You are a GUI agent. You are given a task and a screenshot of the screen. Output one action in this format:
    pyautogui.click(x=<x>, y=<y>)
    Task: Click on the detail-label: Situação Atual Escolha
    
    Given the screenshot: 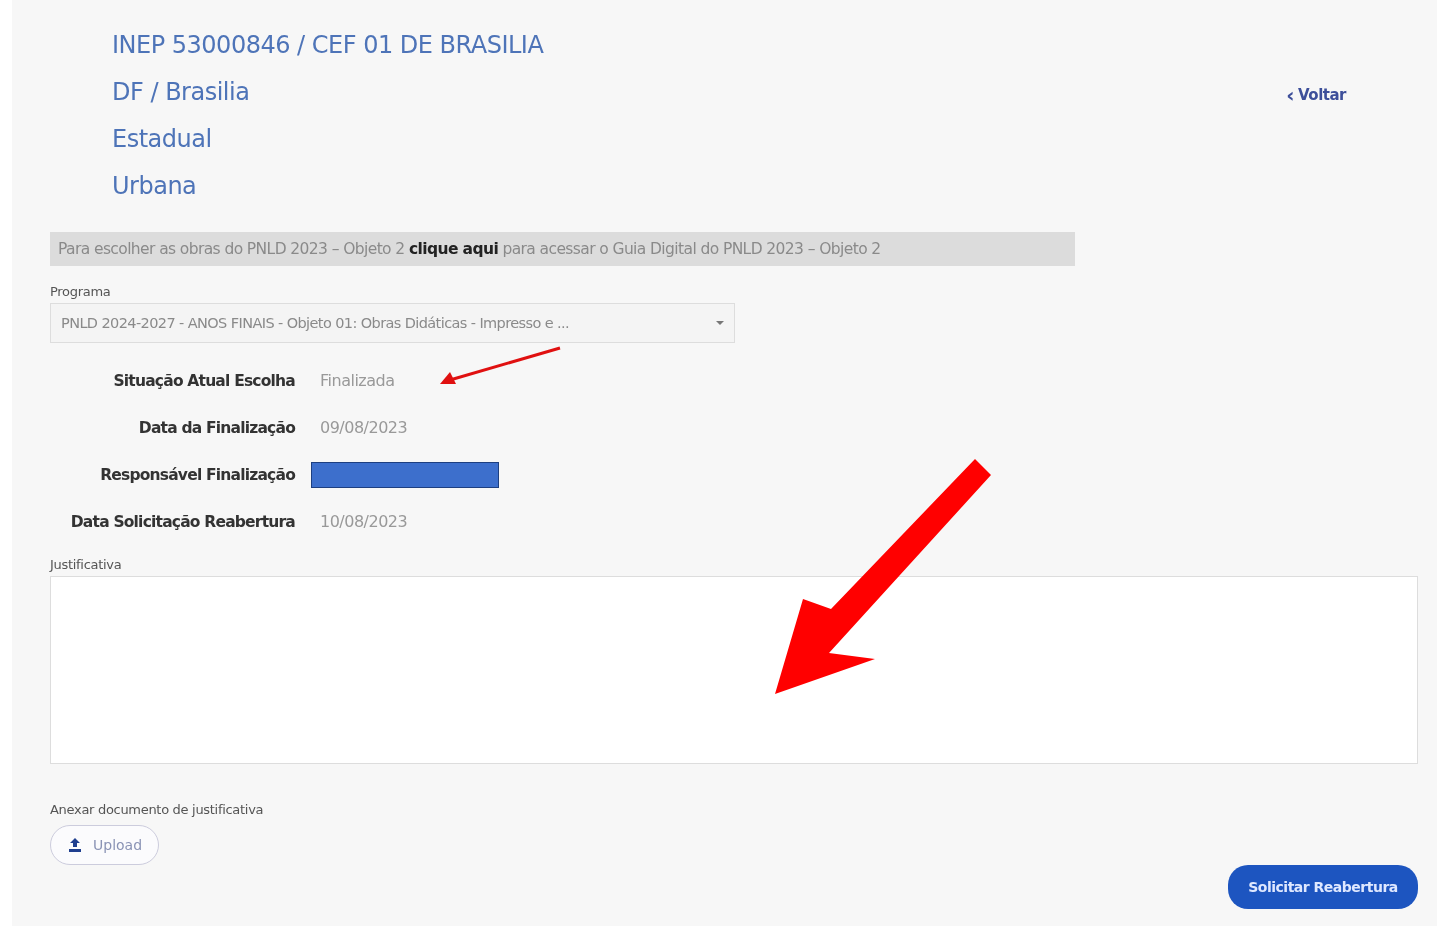 What is the action you would take?
    pyautogui.click(x=203, y=380)
    